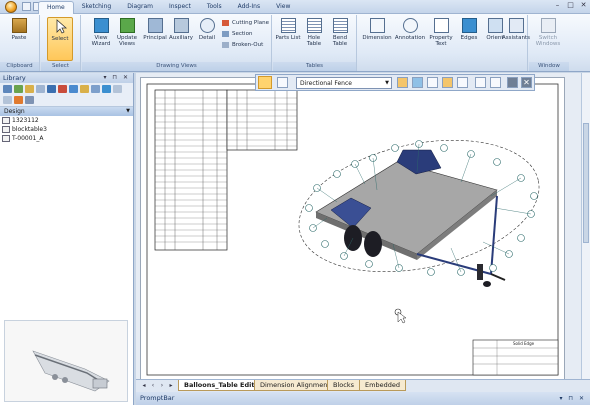  What do you see at coordinates (127, 25) in the screenshot?
I see `update-views-icon` at bounding box center [127, 25].